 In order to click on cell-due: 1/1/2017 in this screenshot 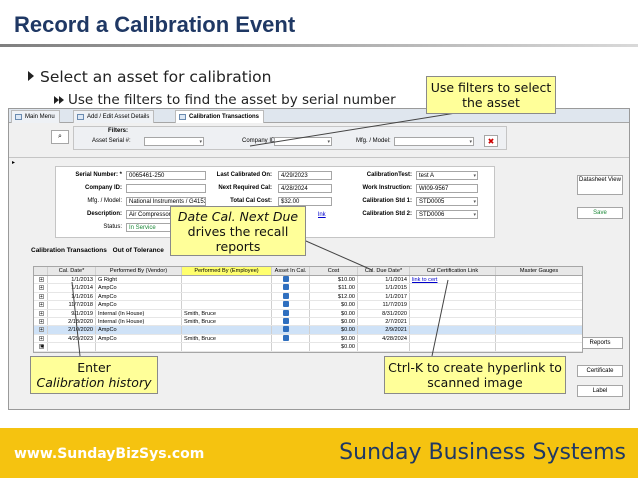, I will do `click(384, 296)`.